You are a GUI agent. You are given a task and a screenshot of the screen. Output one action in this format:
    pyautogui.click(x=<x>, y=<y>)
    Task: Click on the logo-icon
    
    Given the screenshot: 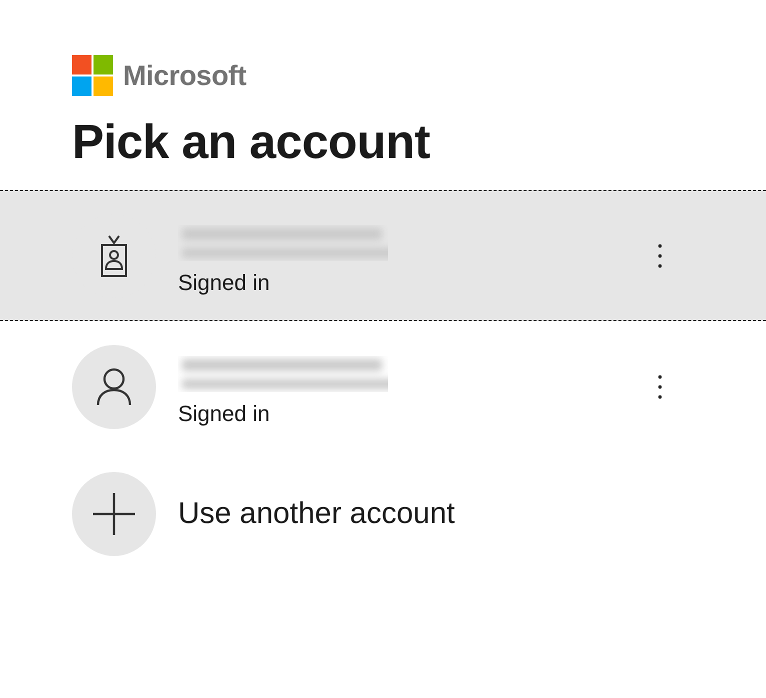 What is the action you would take?
    pyautogui.click(x=92, y=75)
    